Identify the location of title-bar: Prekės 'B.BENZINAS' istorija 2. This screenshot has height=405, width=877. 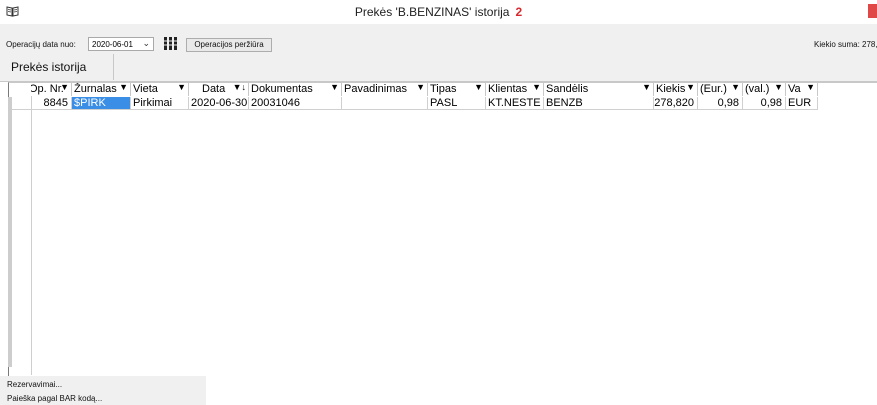
(438, 12).